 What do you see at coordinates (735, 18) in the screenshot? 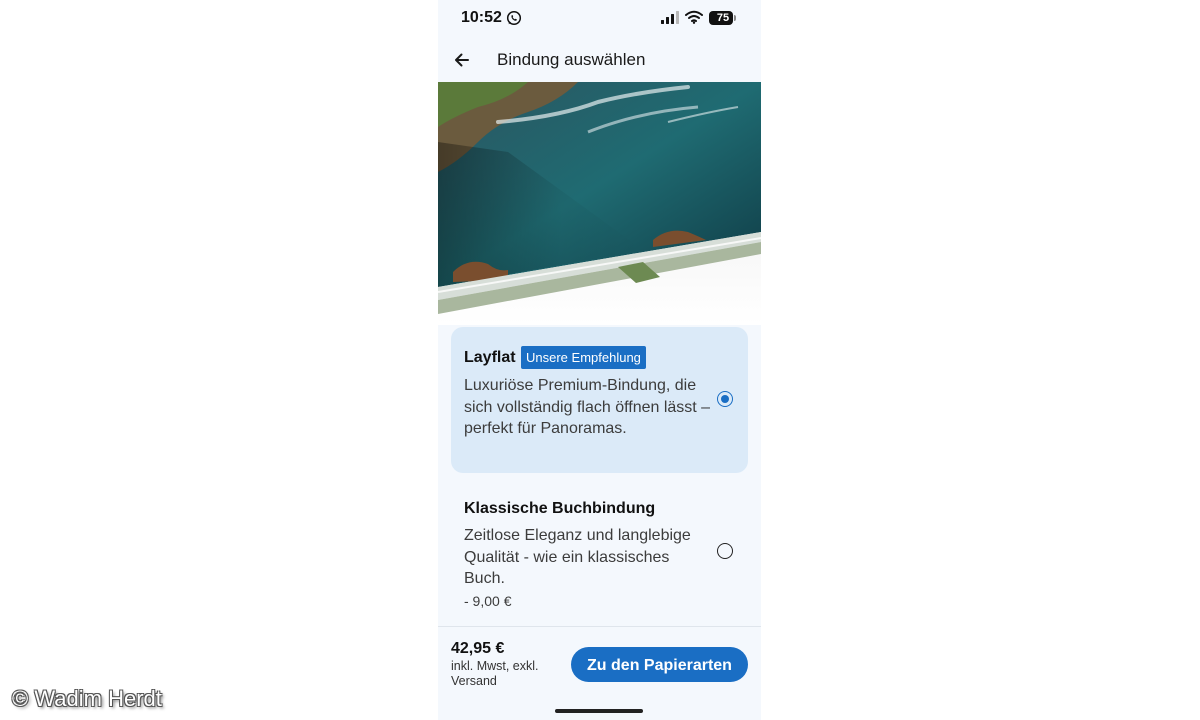
I see `battery-cap` at bounding box center [735, 18].